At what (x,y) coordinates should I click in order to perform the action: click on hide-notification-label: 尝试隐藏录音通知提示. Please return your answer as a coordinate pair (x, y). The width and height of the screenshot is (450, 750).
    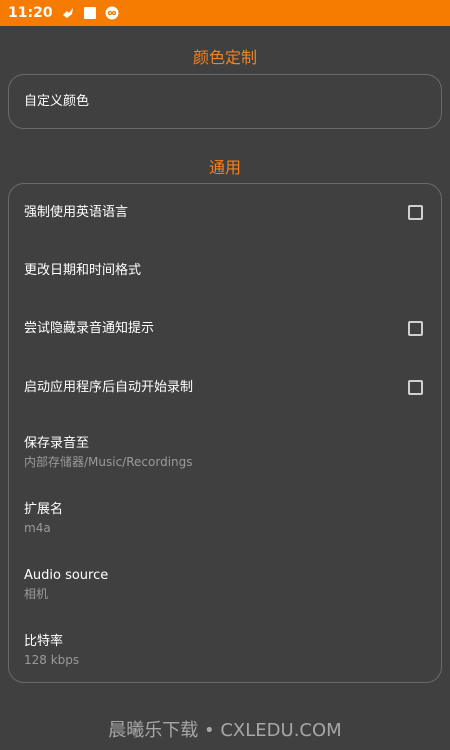
    Looking at the image, I should click on (89, 328).